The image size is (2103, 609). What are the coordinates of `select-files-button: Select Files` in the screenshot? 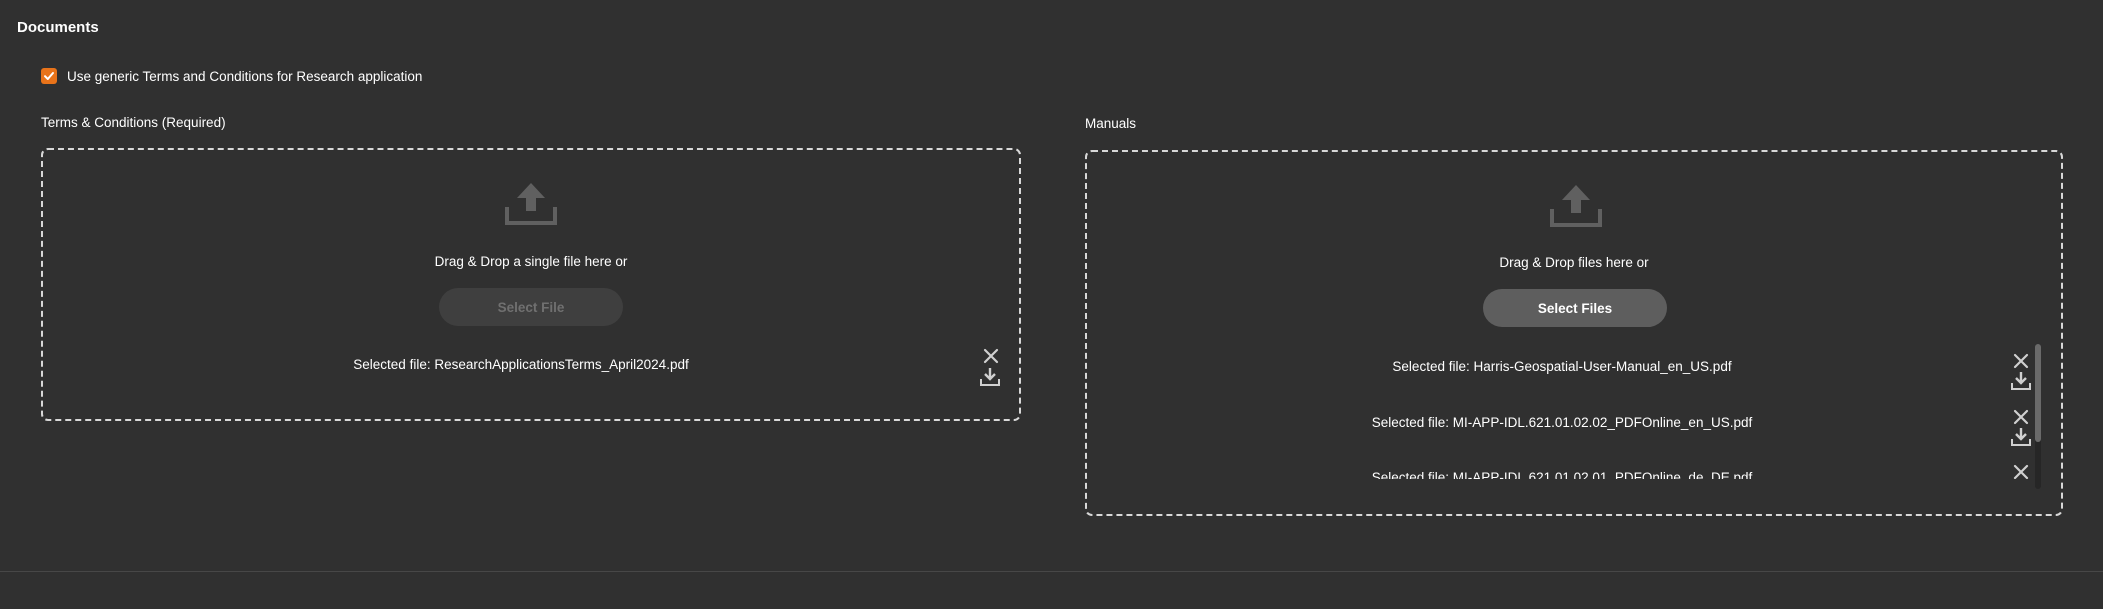 It's located at (1575, 308).